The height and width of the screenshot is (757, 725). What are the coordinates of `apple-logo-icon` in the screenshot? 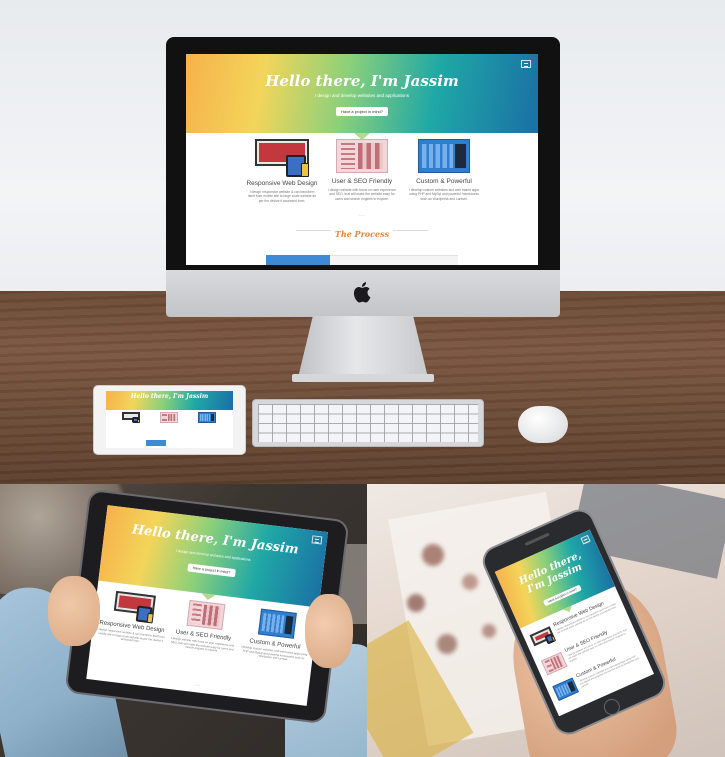 It's located at (362, 292).